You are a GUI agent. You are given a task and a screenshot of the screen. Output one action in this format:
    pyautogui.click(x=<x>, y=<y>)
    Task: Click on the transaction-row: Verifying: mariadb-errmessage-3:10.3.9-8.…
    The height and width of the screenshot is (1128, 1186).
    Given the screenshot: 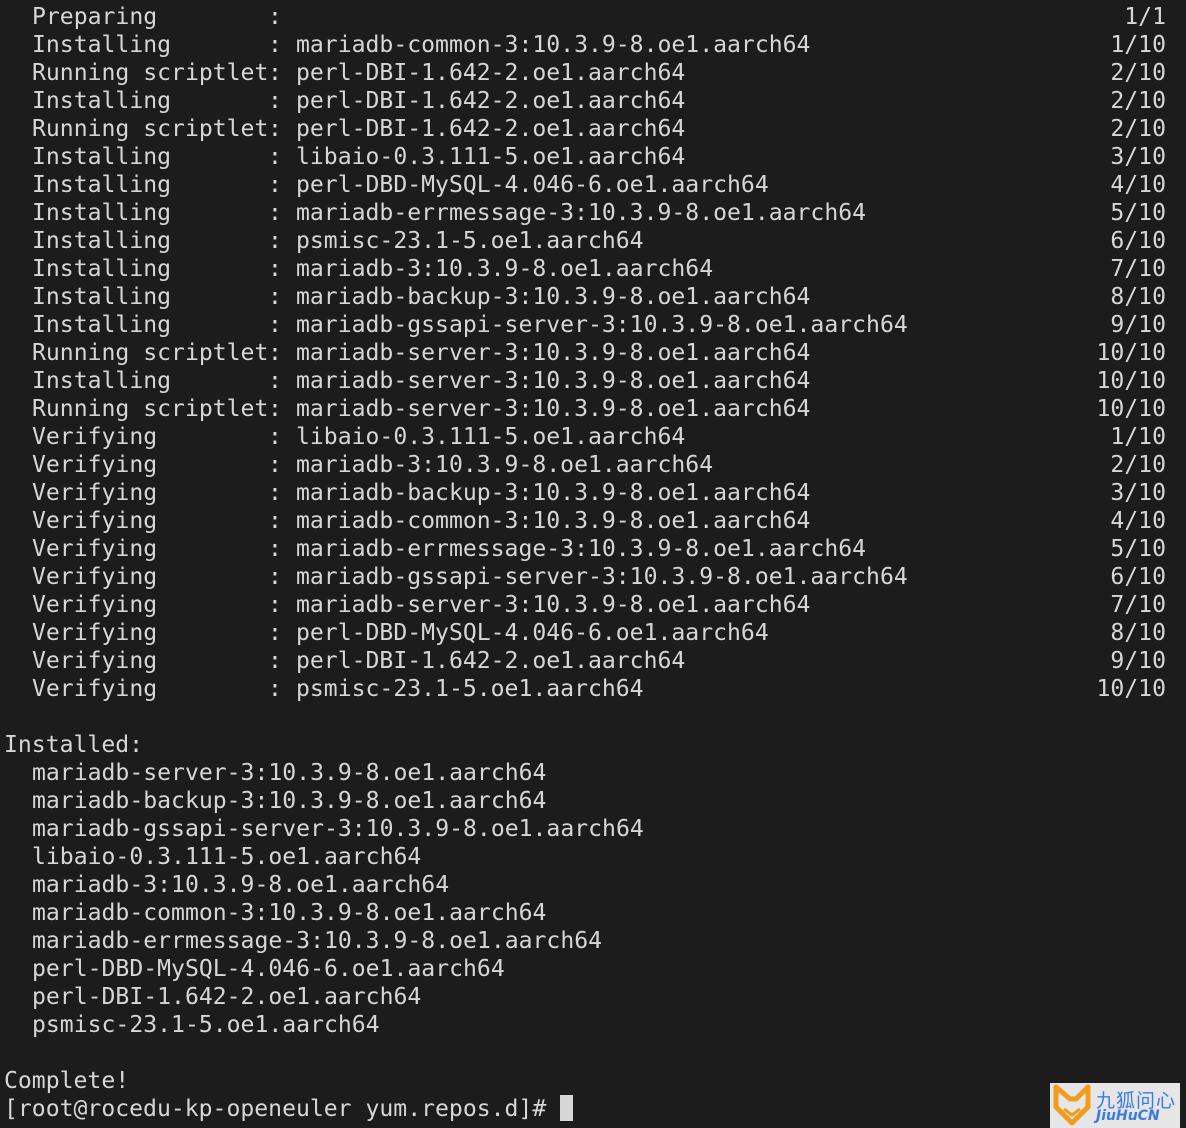 What is the action you would take?
    pyautogui.click(x=593, y=549)
    